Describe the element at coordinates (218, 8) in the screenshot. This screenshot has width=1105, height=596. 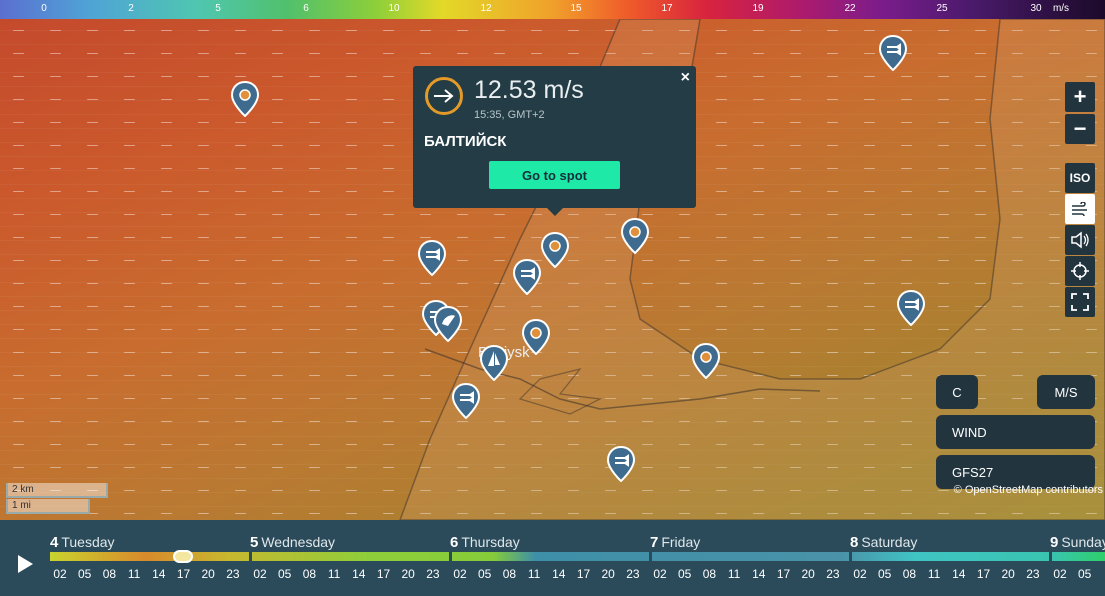
I see `legend-value: 5` at that location.